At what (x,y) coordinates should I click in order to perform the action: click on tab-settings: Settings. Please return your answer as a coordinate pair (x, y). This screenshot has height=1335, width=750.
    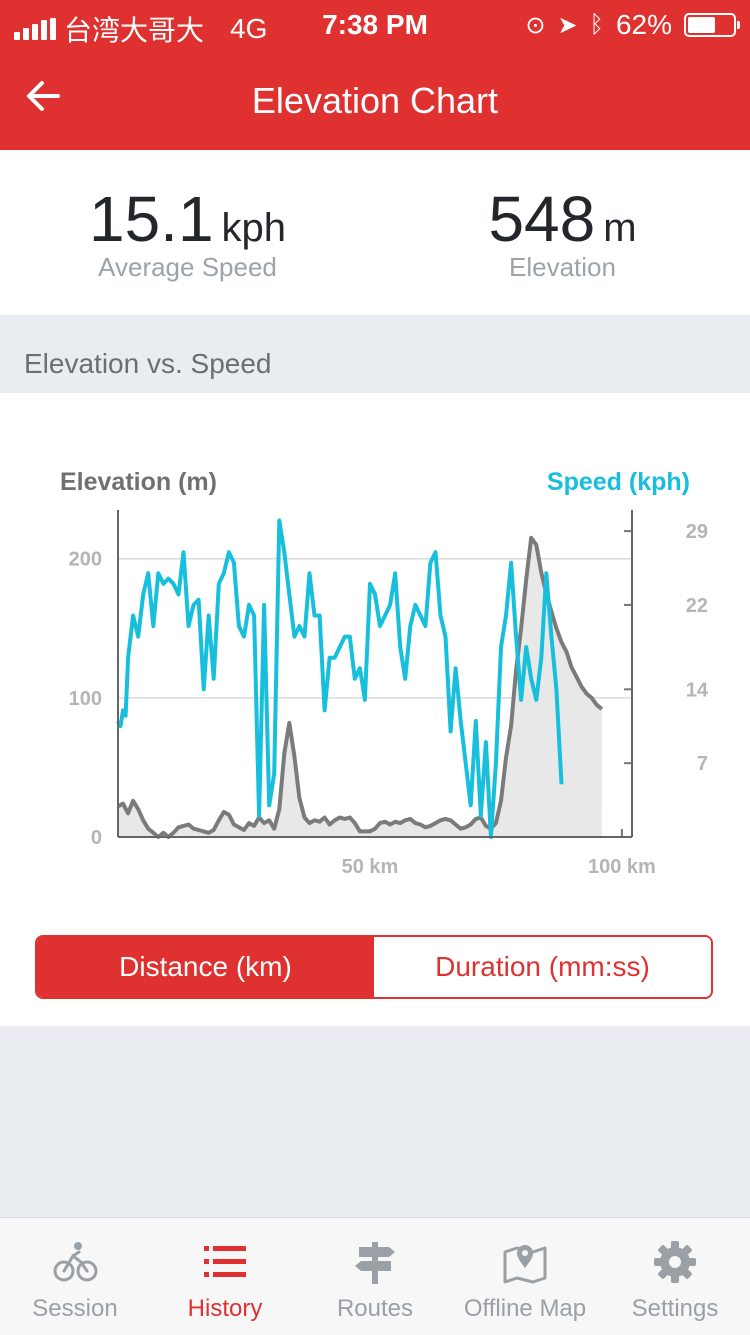
    Looking at the image, I should click on (675, 1276).